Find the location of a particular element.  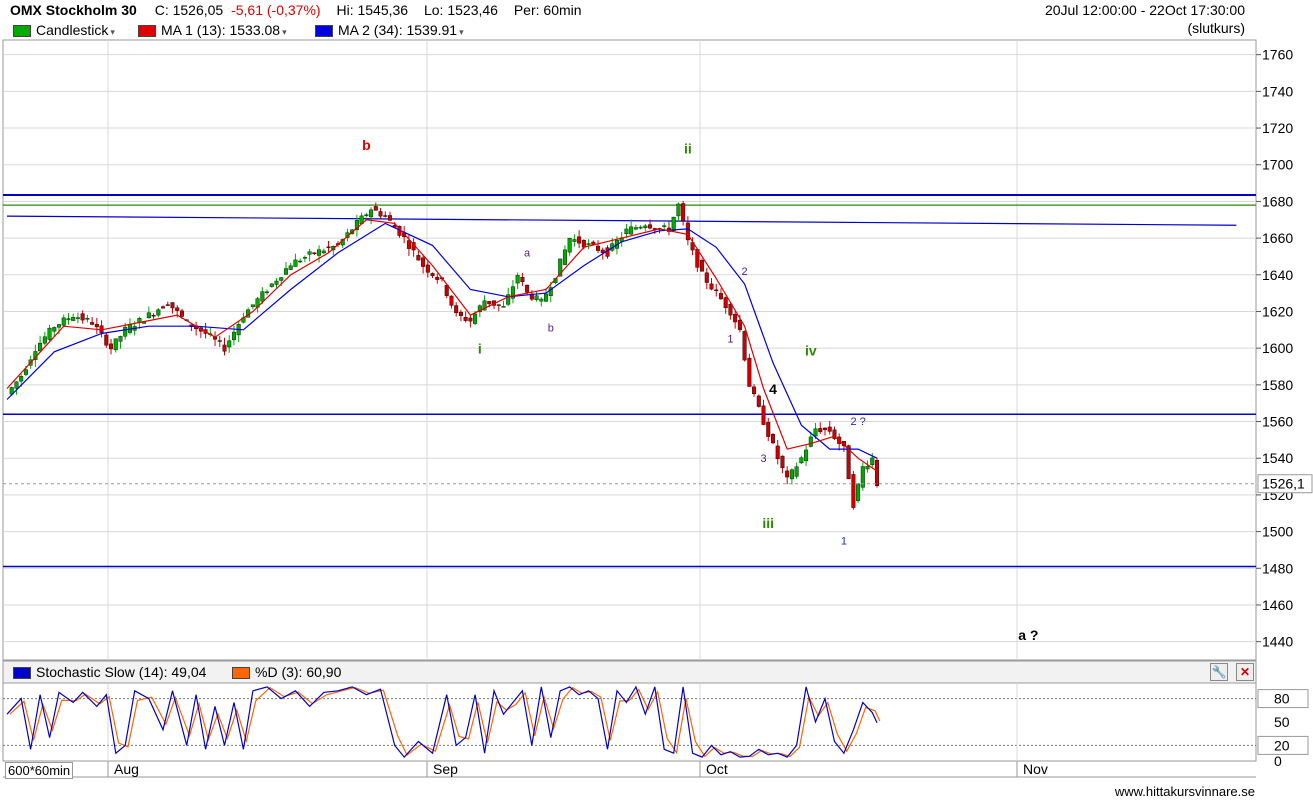

y-tick-label: 1460 is located at coordinates (1277, 605).